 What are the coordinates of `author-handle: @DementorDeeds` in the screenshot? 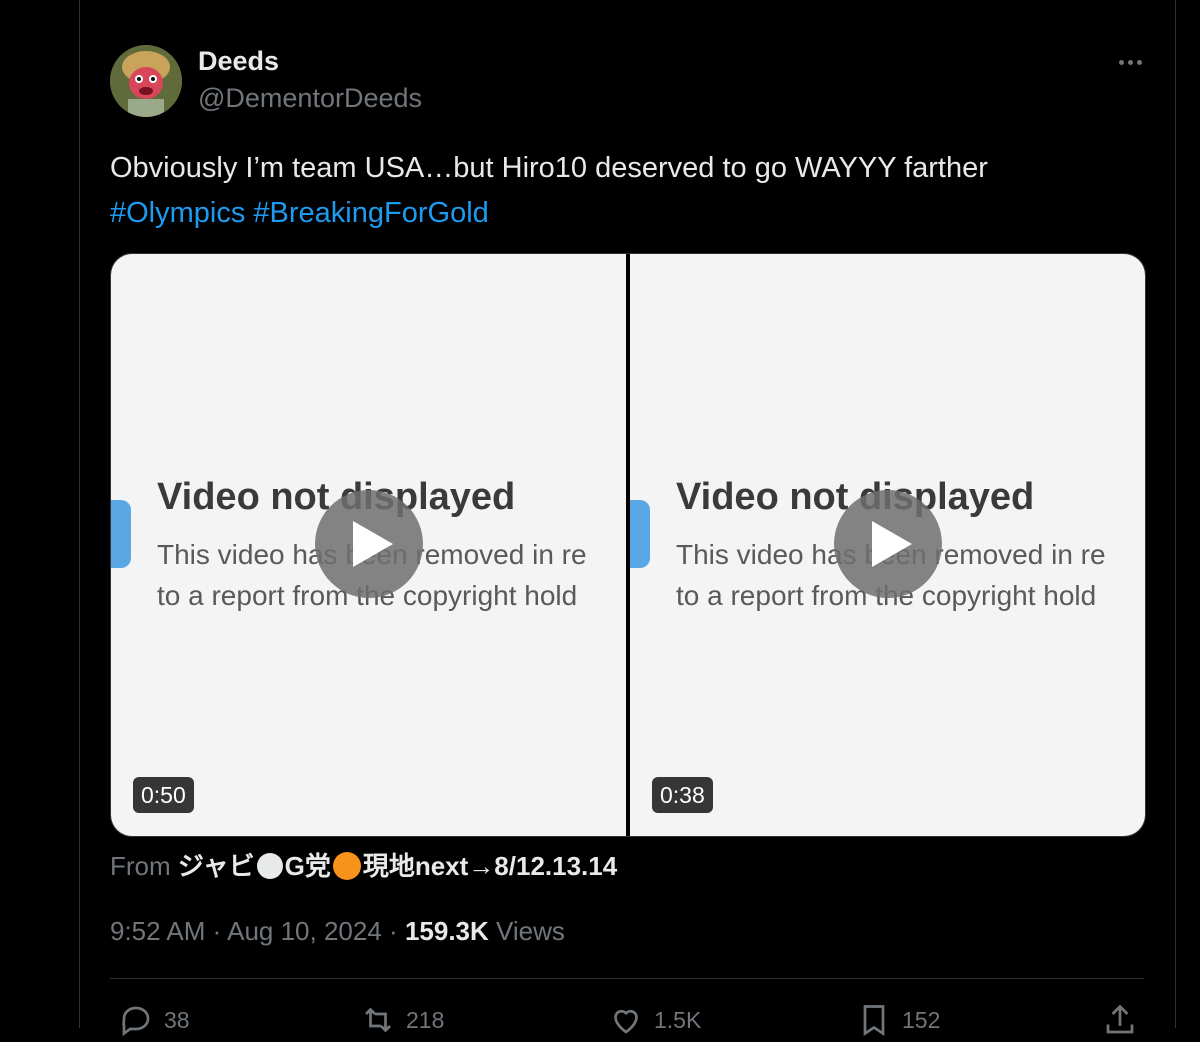 It's located at (310, 98).